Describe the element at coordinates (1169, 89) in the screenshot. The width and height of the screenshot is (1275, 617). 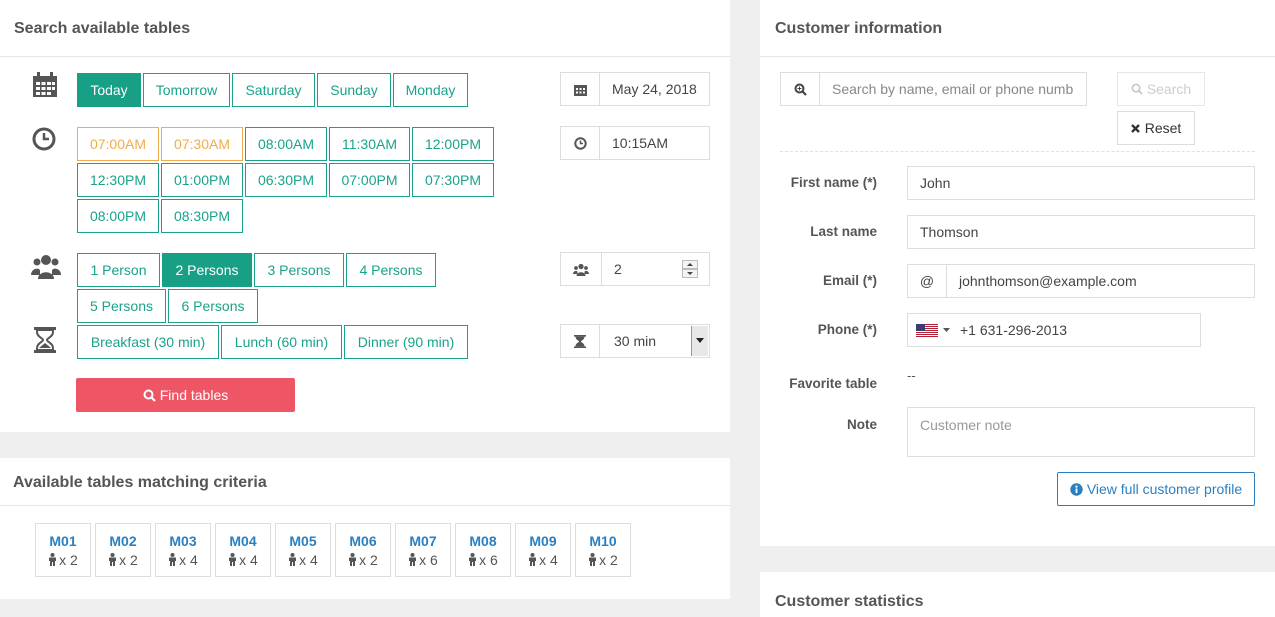
I see `customer-search-button-label: Search` at that location.